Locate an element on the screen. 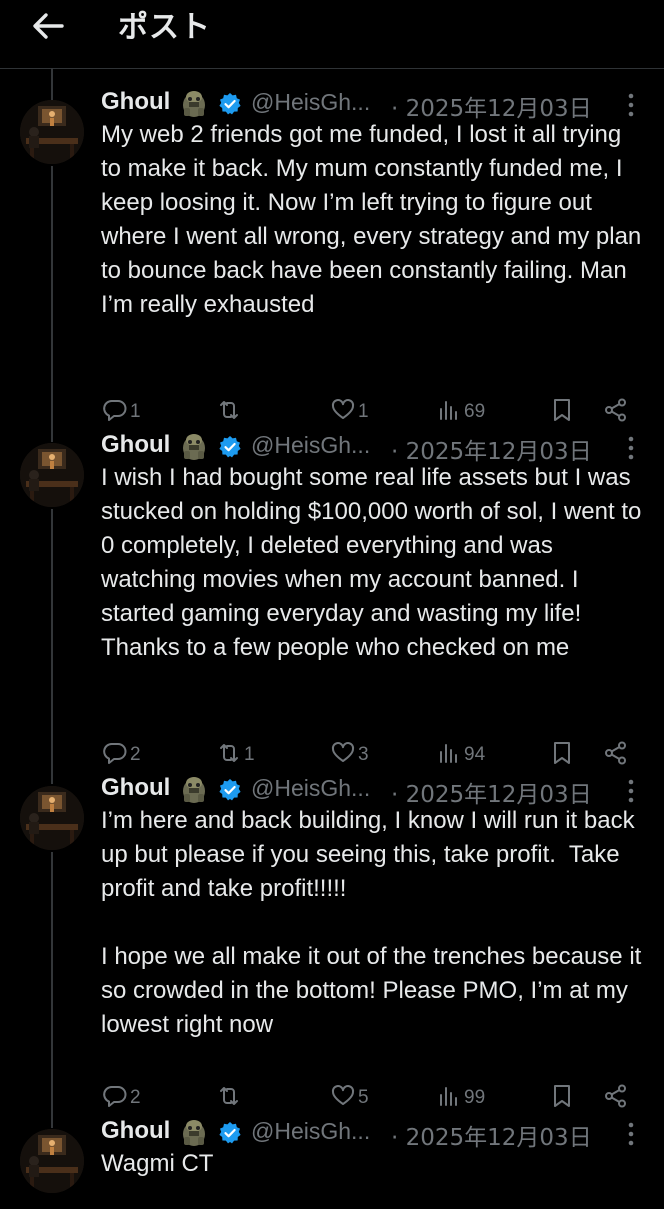  view-count: 99 is located at coordinates (475, 1097).